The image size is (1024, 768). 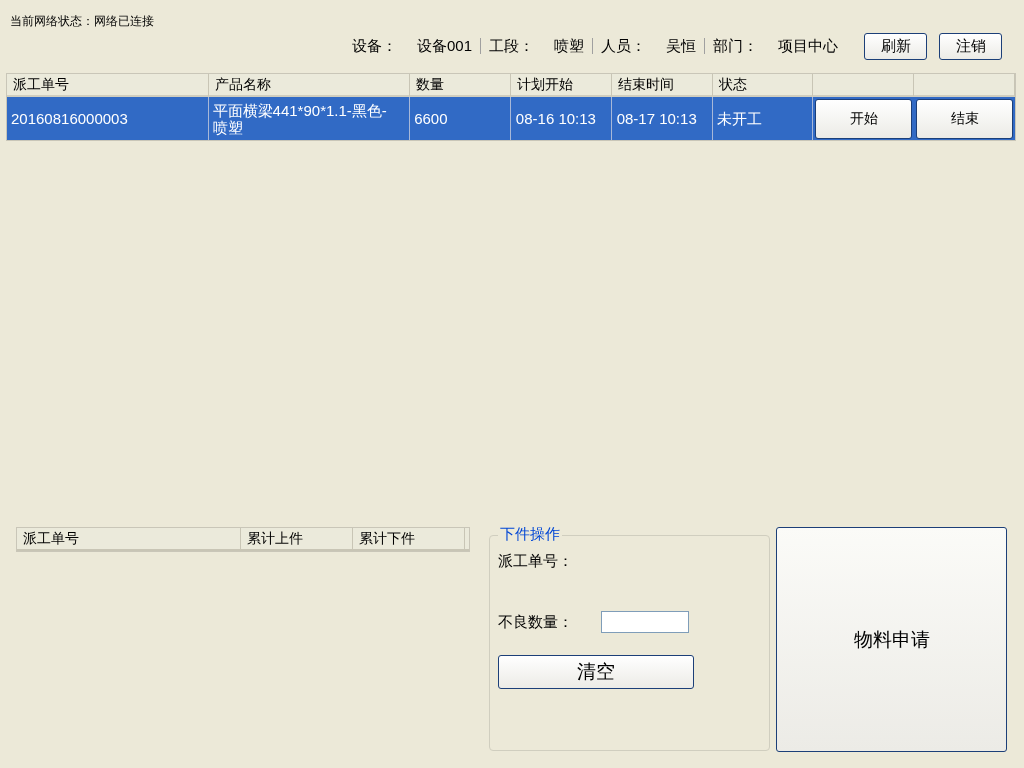 What do you see at coordinates (460, 85) in the screenshot?
I see `column-header: 数量` at bounding box center [460, 85].